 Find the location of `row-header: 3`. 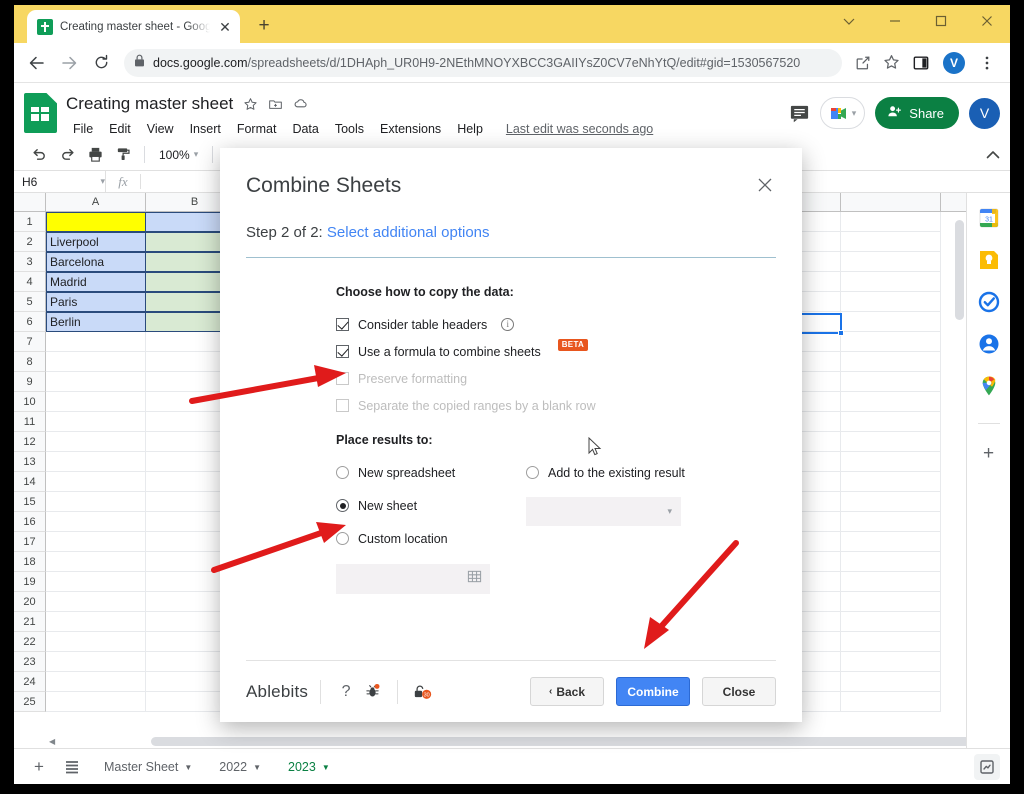

row-header: 3 is located at coordinates (30, 262).